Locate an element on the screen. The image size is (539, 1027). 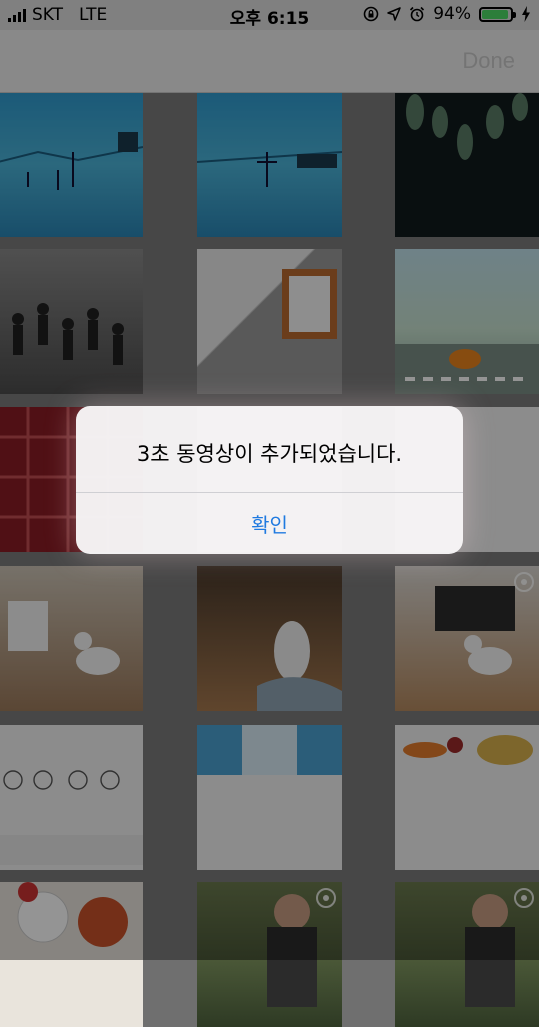
alert-dialog: 3초 동영상이 추가되었습니다. 확인 is located at coordinates (269, 480).